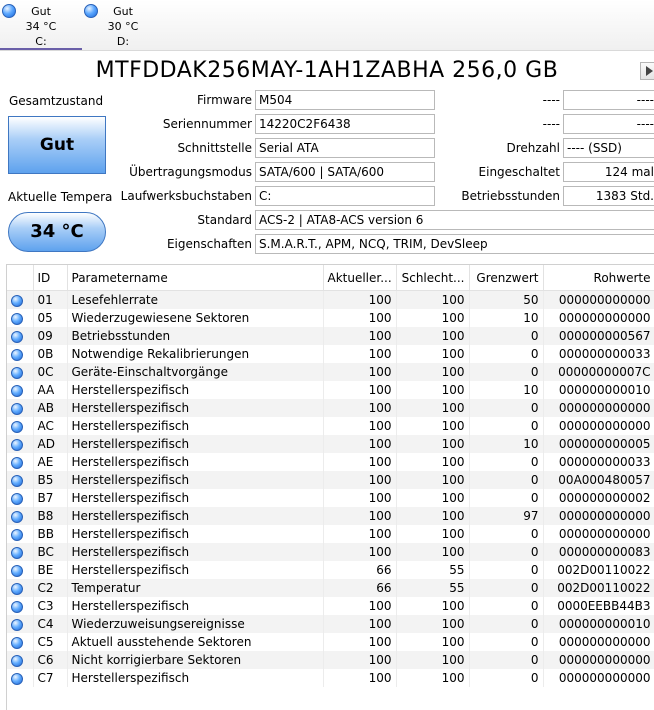 This screenshot has height=710, width=654. Describe the element at coordinates (598, 354) in the screenshot. I see `raw-value: 000000000033` at that location.